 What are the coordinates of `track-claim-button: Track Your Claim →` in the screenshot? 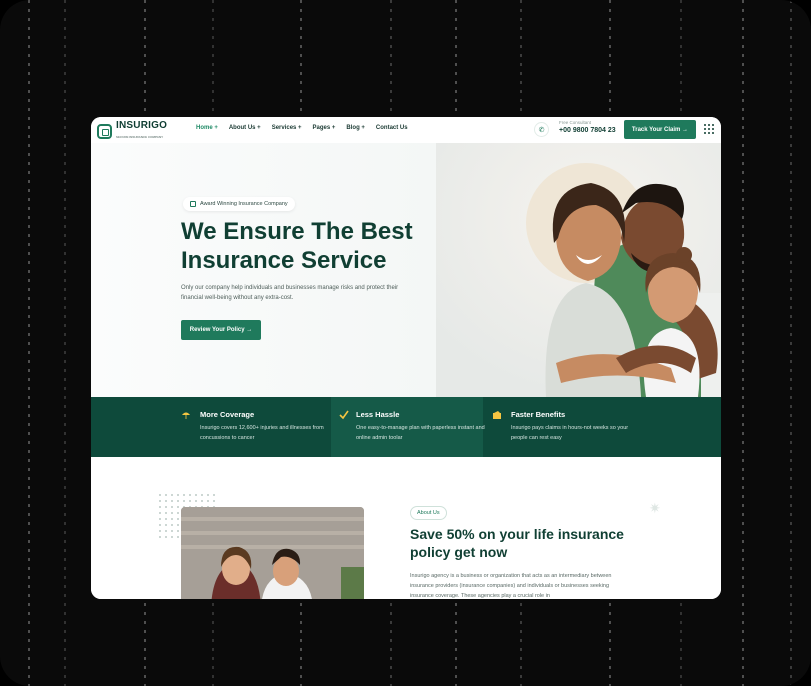 It's located at (660, 129).